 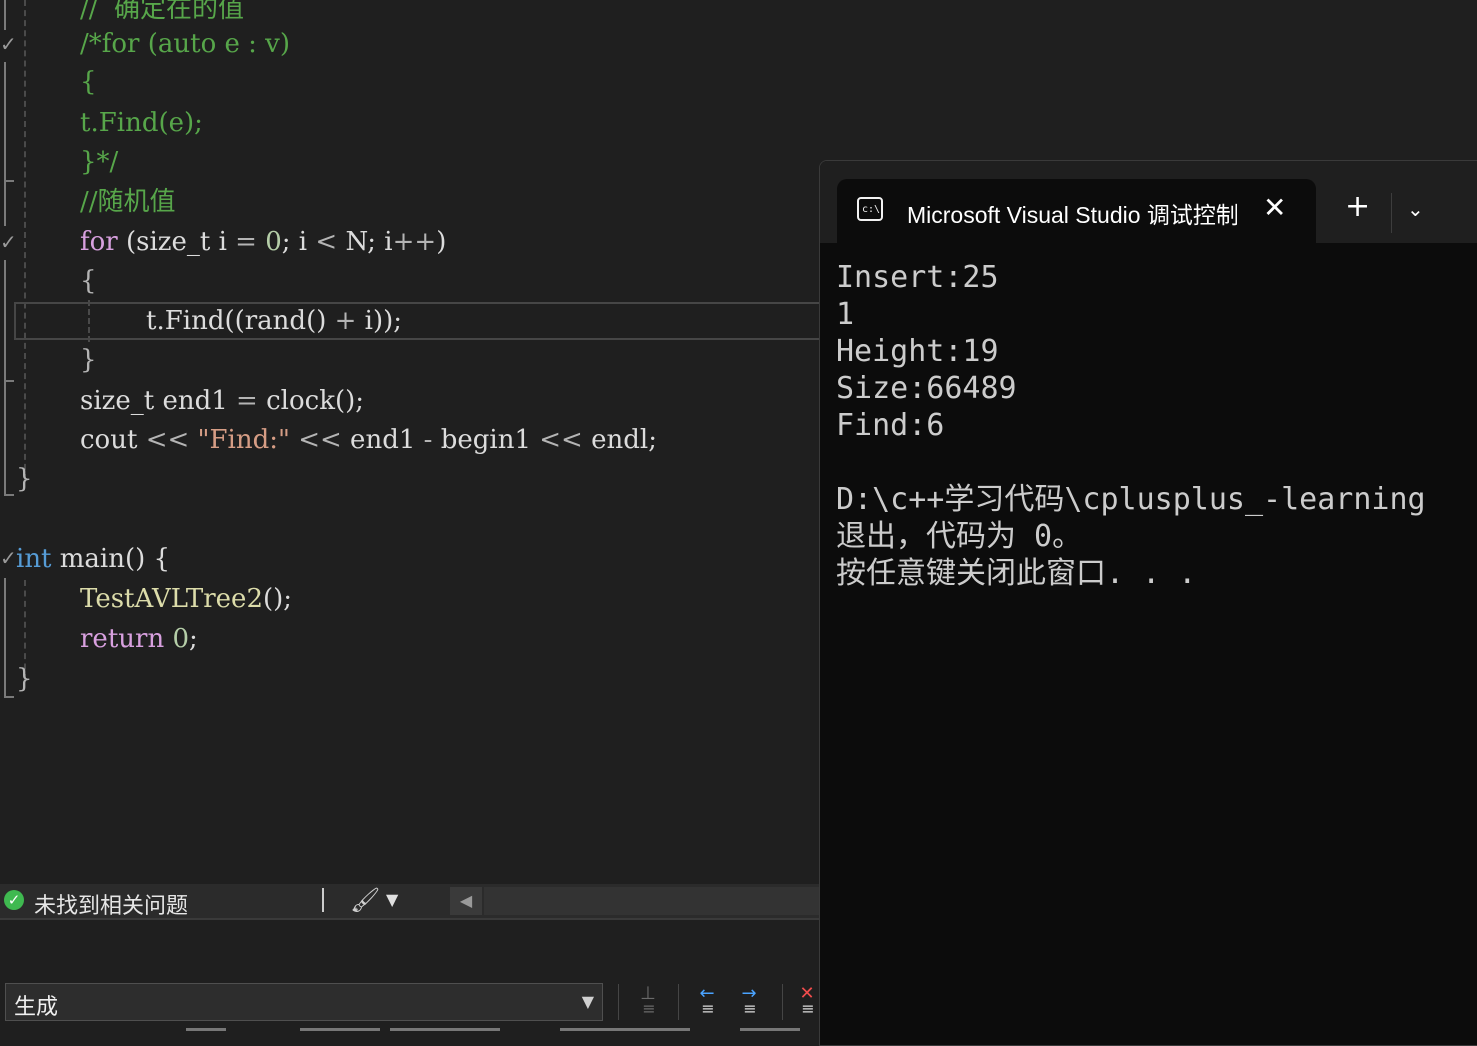 I want to click on code-token: return, so click(x=122, y=639).